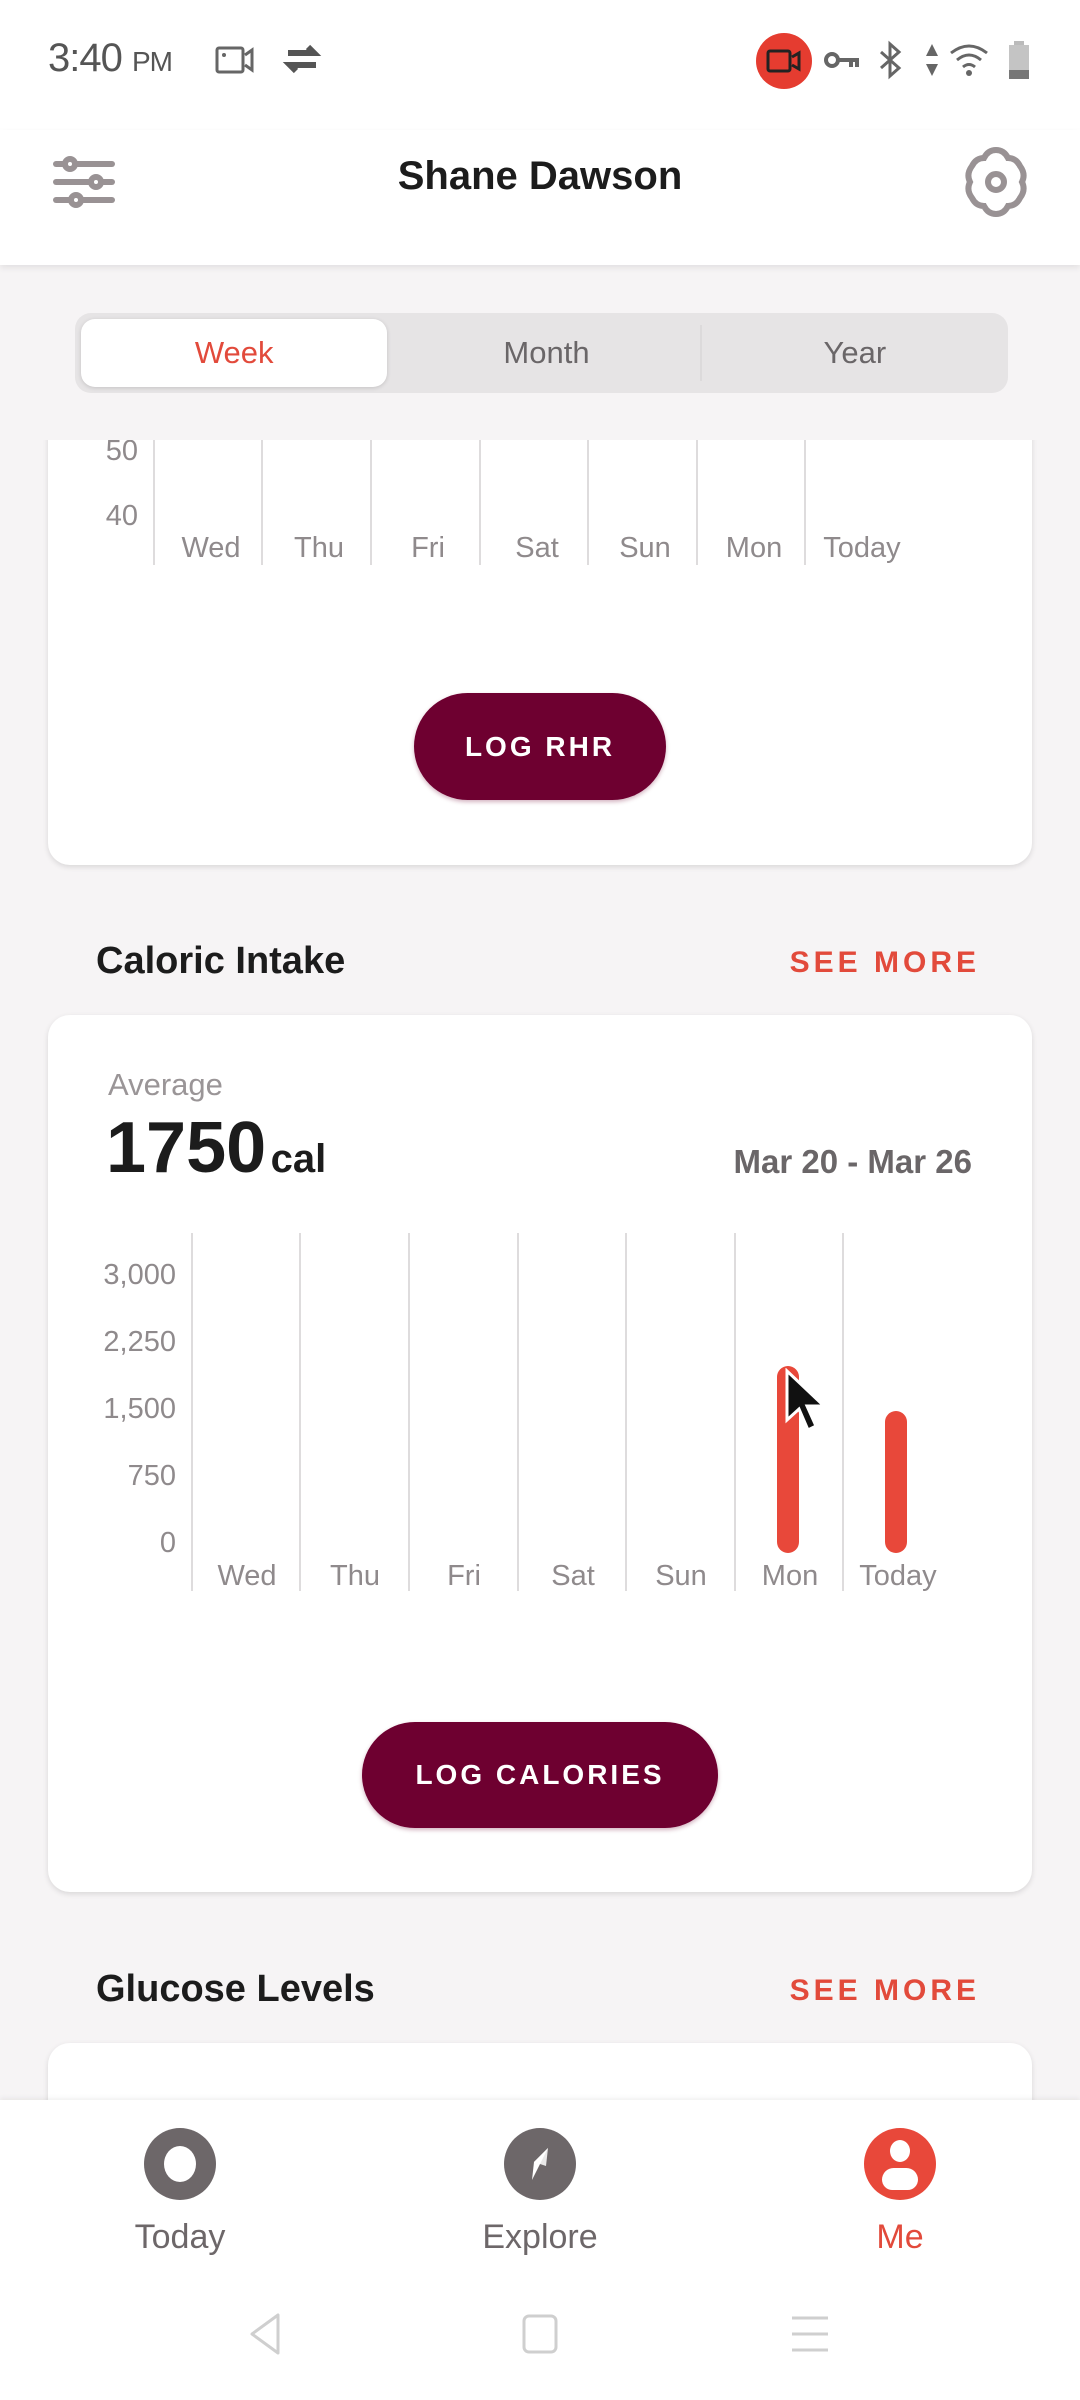 The height and width of the screenshot is (2400, 1080). What do you see at coordinates (885, 1991) in the screenshot?
I see `glucose-see-more-link: SEE MORE` at bounding box center [885, 1991].